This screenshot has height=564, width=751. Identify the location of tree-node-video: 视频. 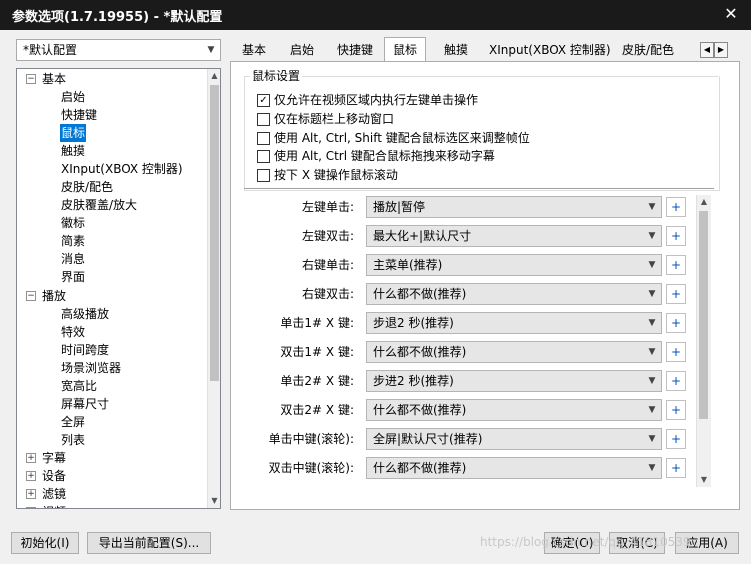
(54, 505).